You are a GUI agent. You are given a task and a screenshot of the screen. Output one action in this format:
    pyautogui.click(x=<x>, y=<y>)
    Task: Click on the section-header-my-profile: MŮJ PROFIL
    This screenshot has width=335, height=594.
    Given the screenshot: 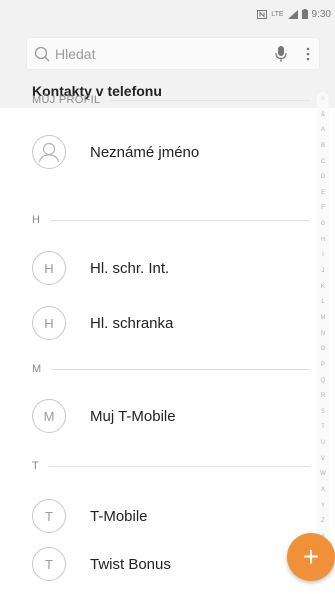 What is the action you would take?
    pyautogui.click(x=171, y=100)
    